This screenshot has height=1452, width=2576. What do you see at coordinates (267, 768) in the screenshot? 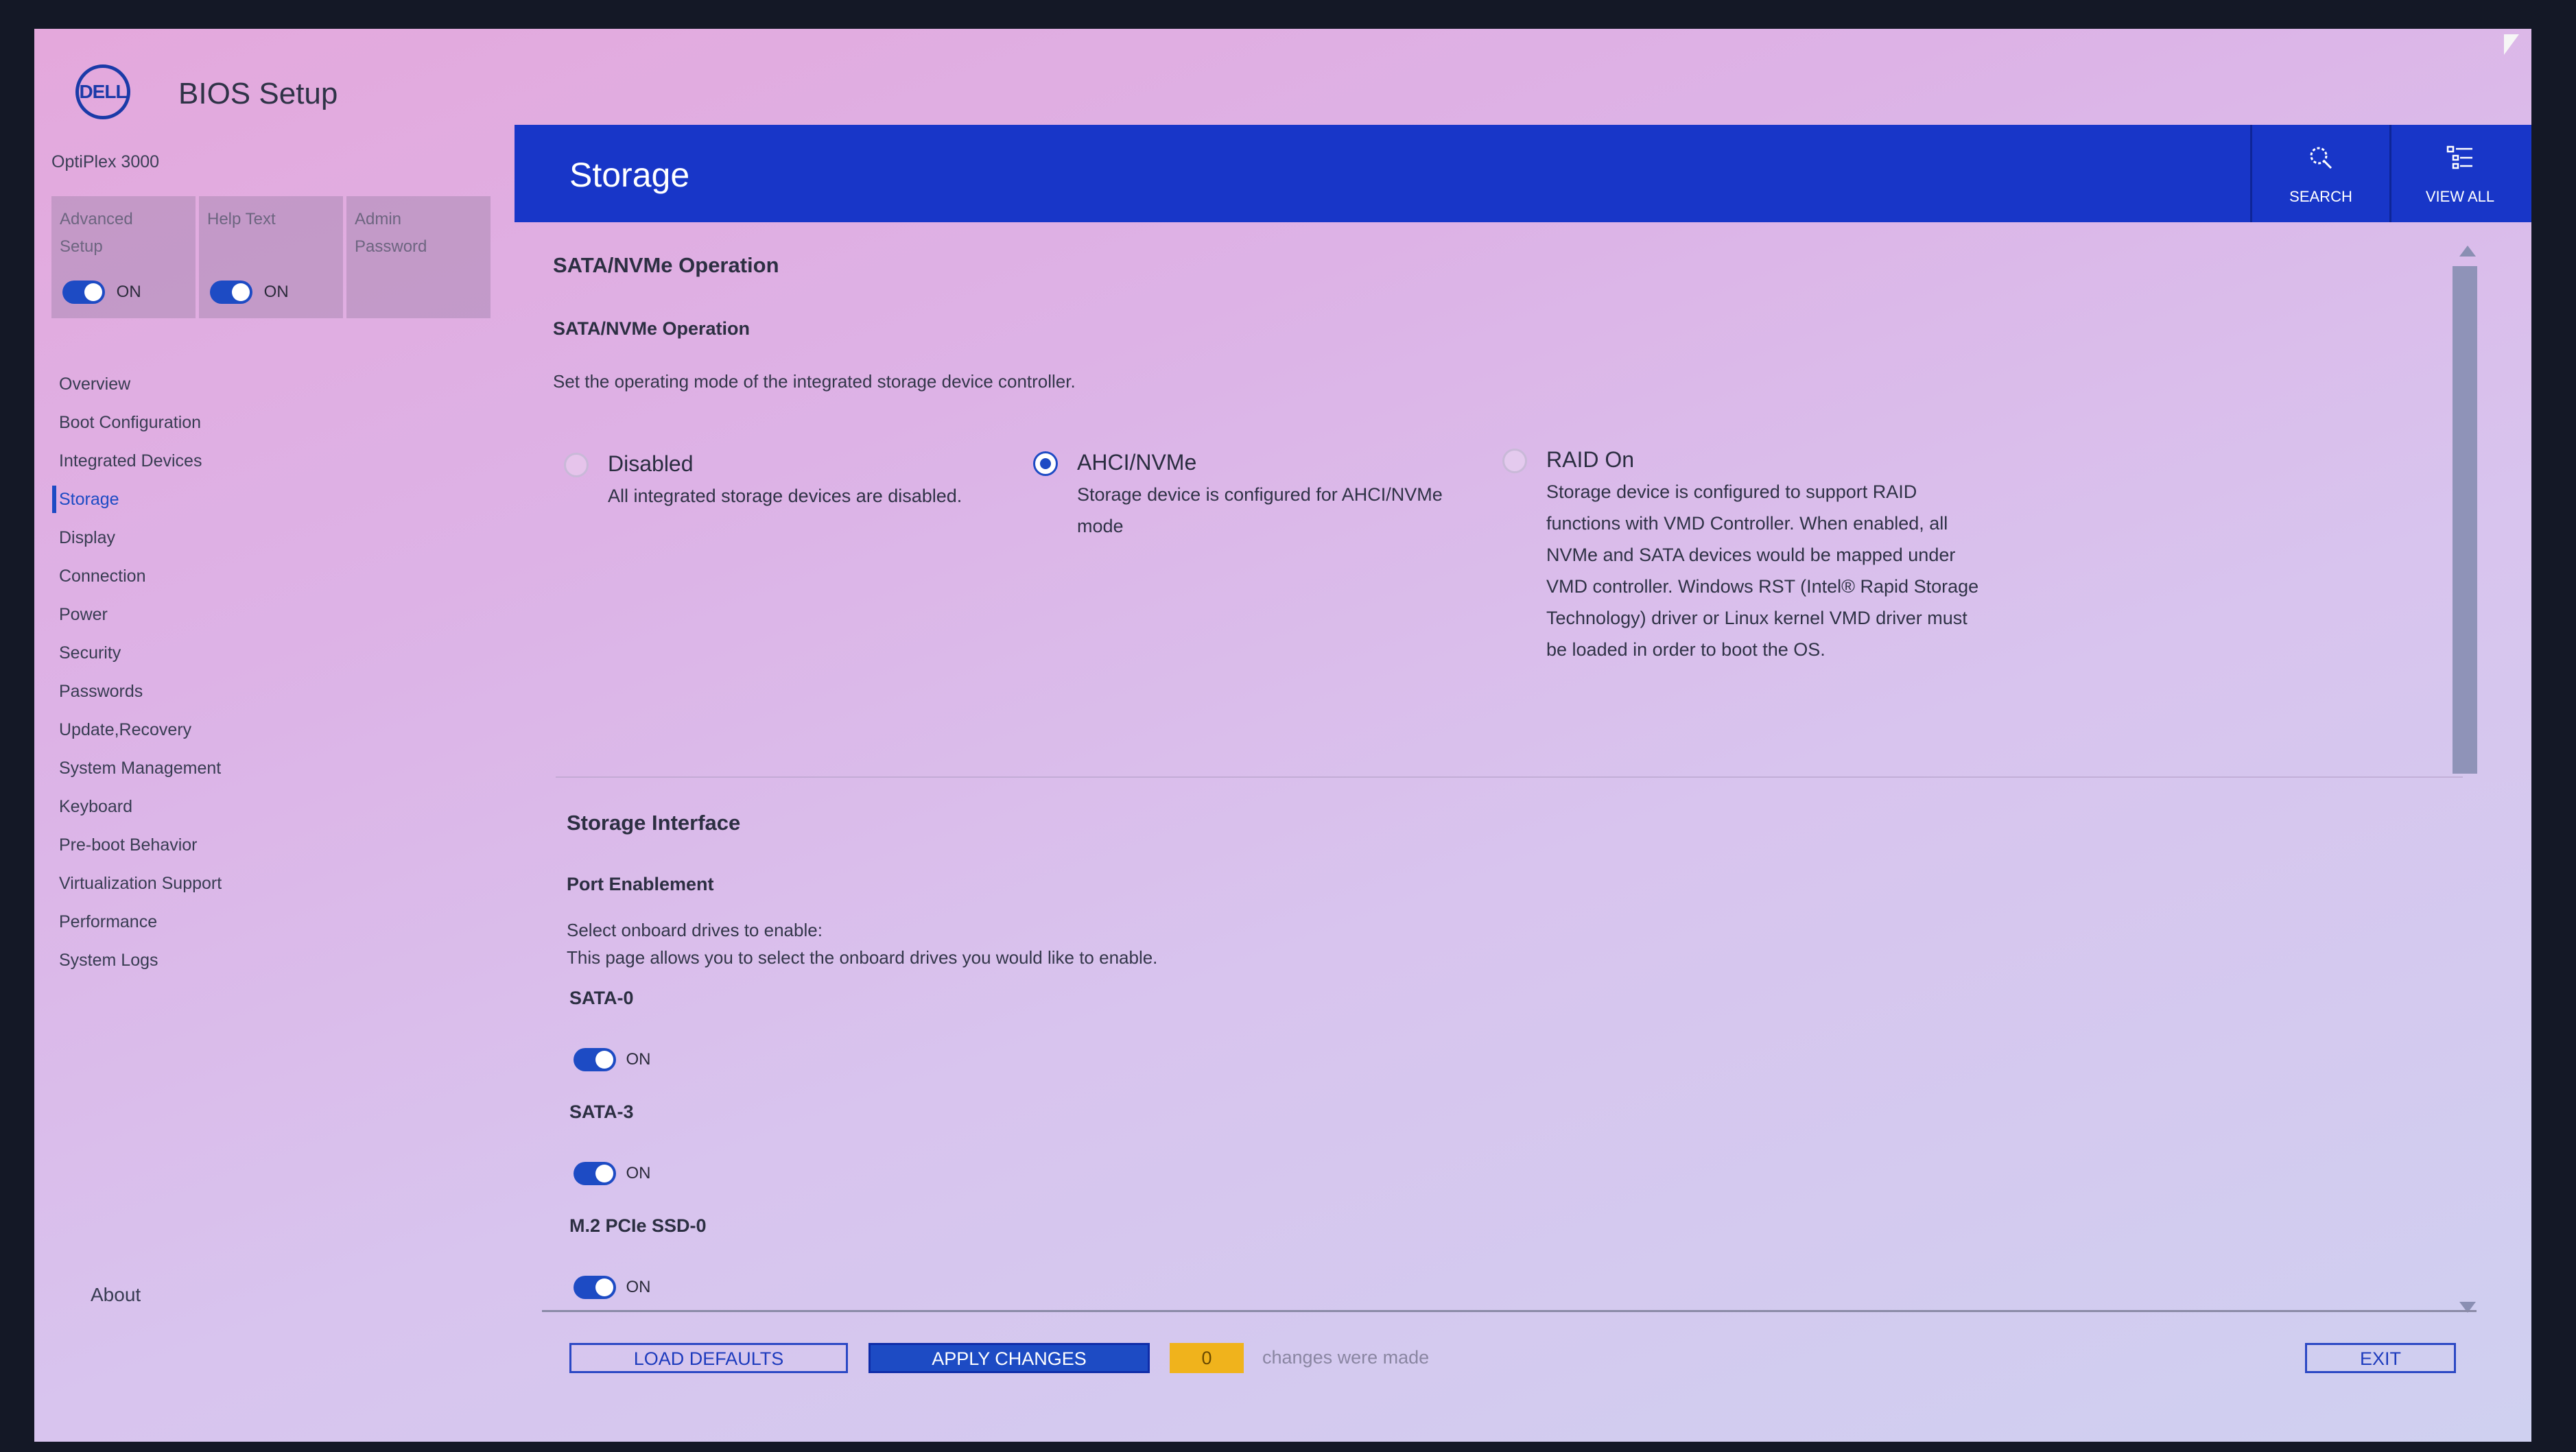
I see `sidebar-item-system-management: System Management` at bounding box center [267, 768].